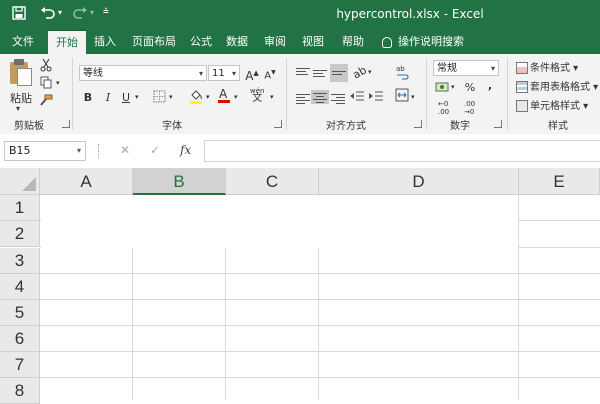 Image resolution: width=600 pixels, height=404 pixels. I want to click on row-header-1: 1, so click(20, 208).